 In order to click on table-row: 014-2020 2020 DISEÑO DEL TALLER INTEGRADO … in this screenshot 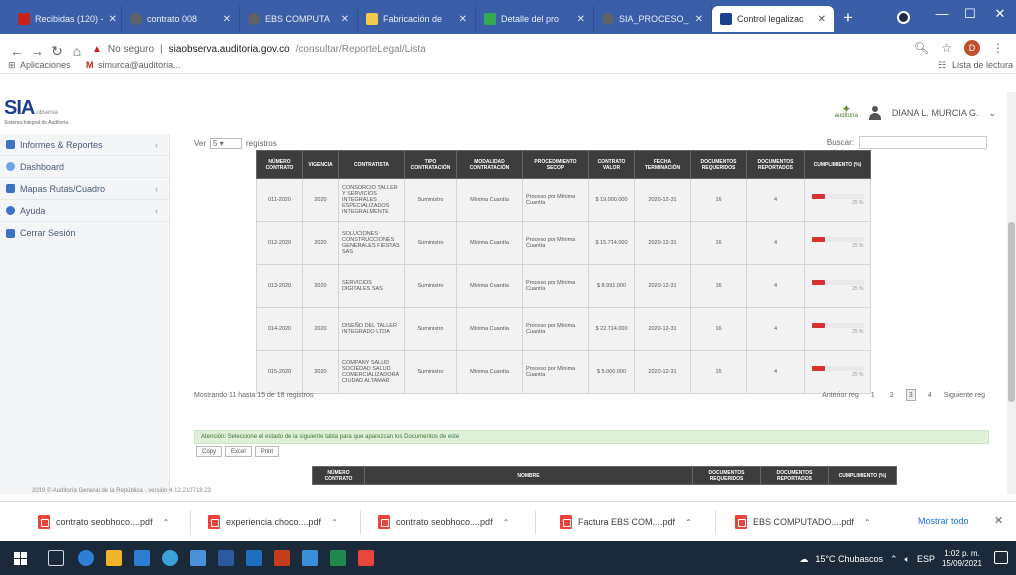, I will do `click(563, 329)`.